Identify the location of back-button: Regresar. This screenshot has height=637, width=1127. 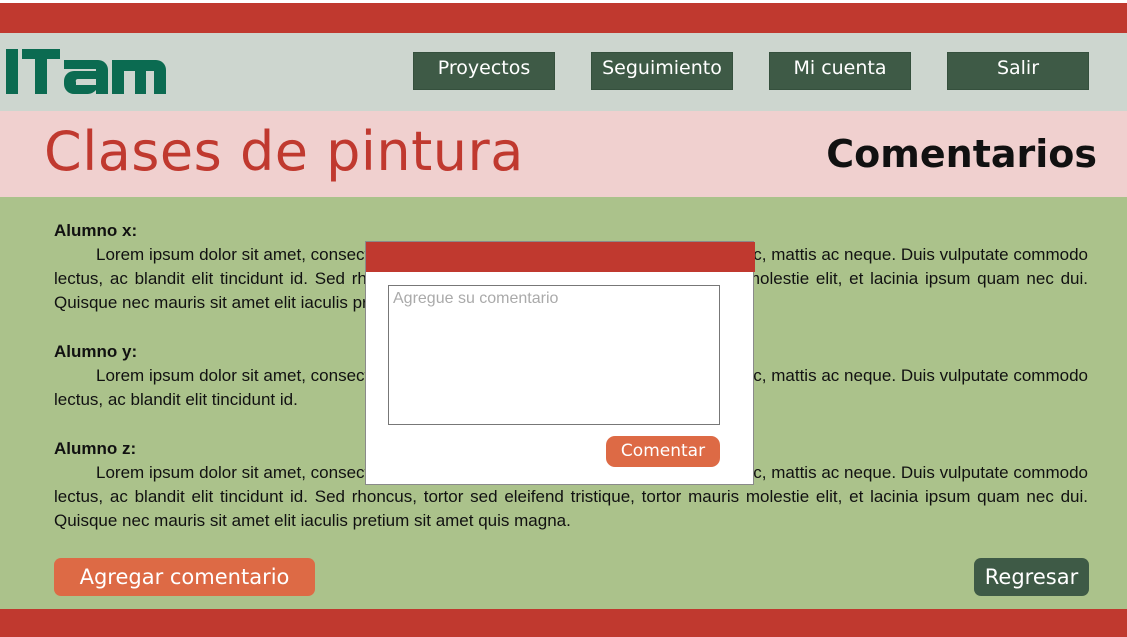
(1031, 577).